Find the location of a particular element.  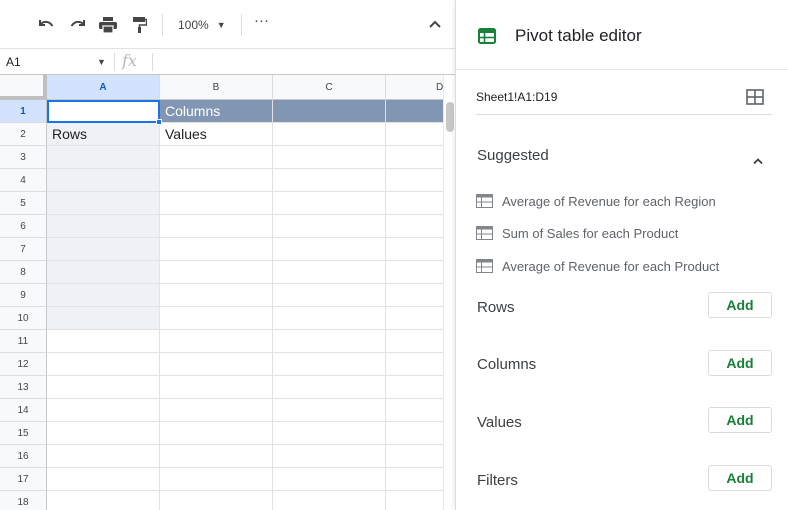

pivot-table-icon is located at coordinates (487, 38).